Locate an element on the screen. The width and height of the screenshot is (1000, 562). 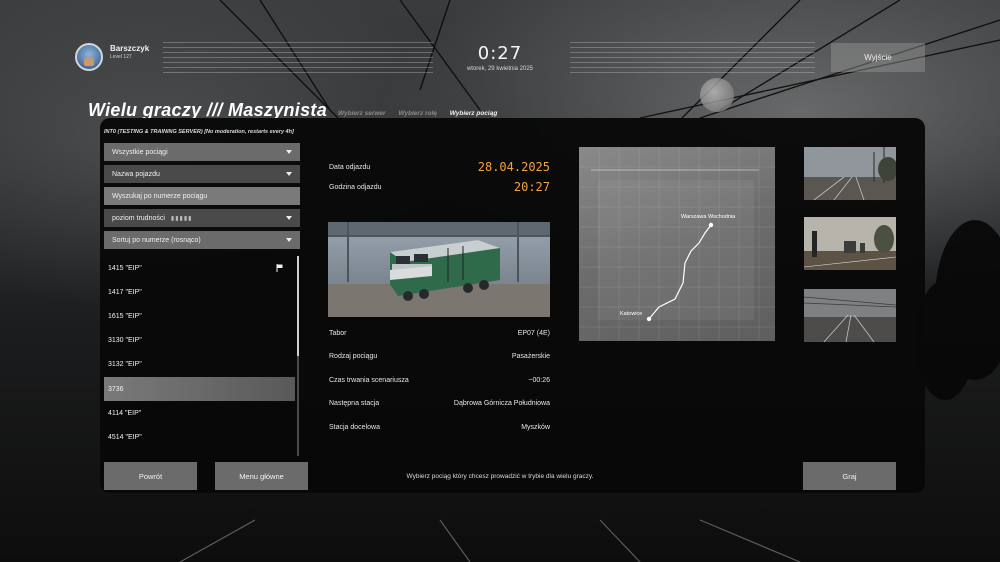
train-list-item: 4114 "EIP" is located at coordinates (202, 413).